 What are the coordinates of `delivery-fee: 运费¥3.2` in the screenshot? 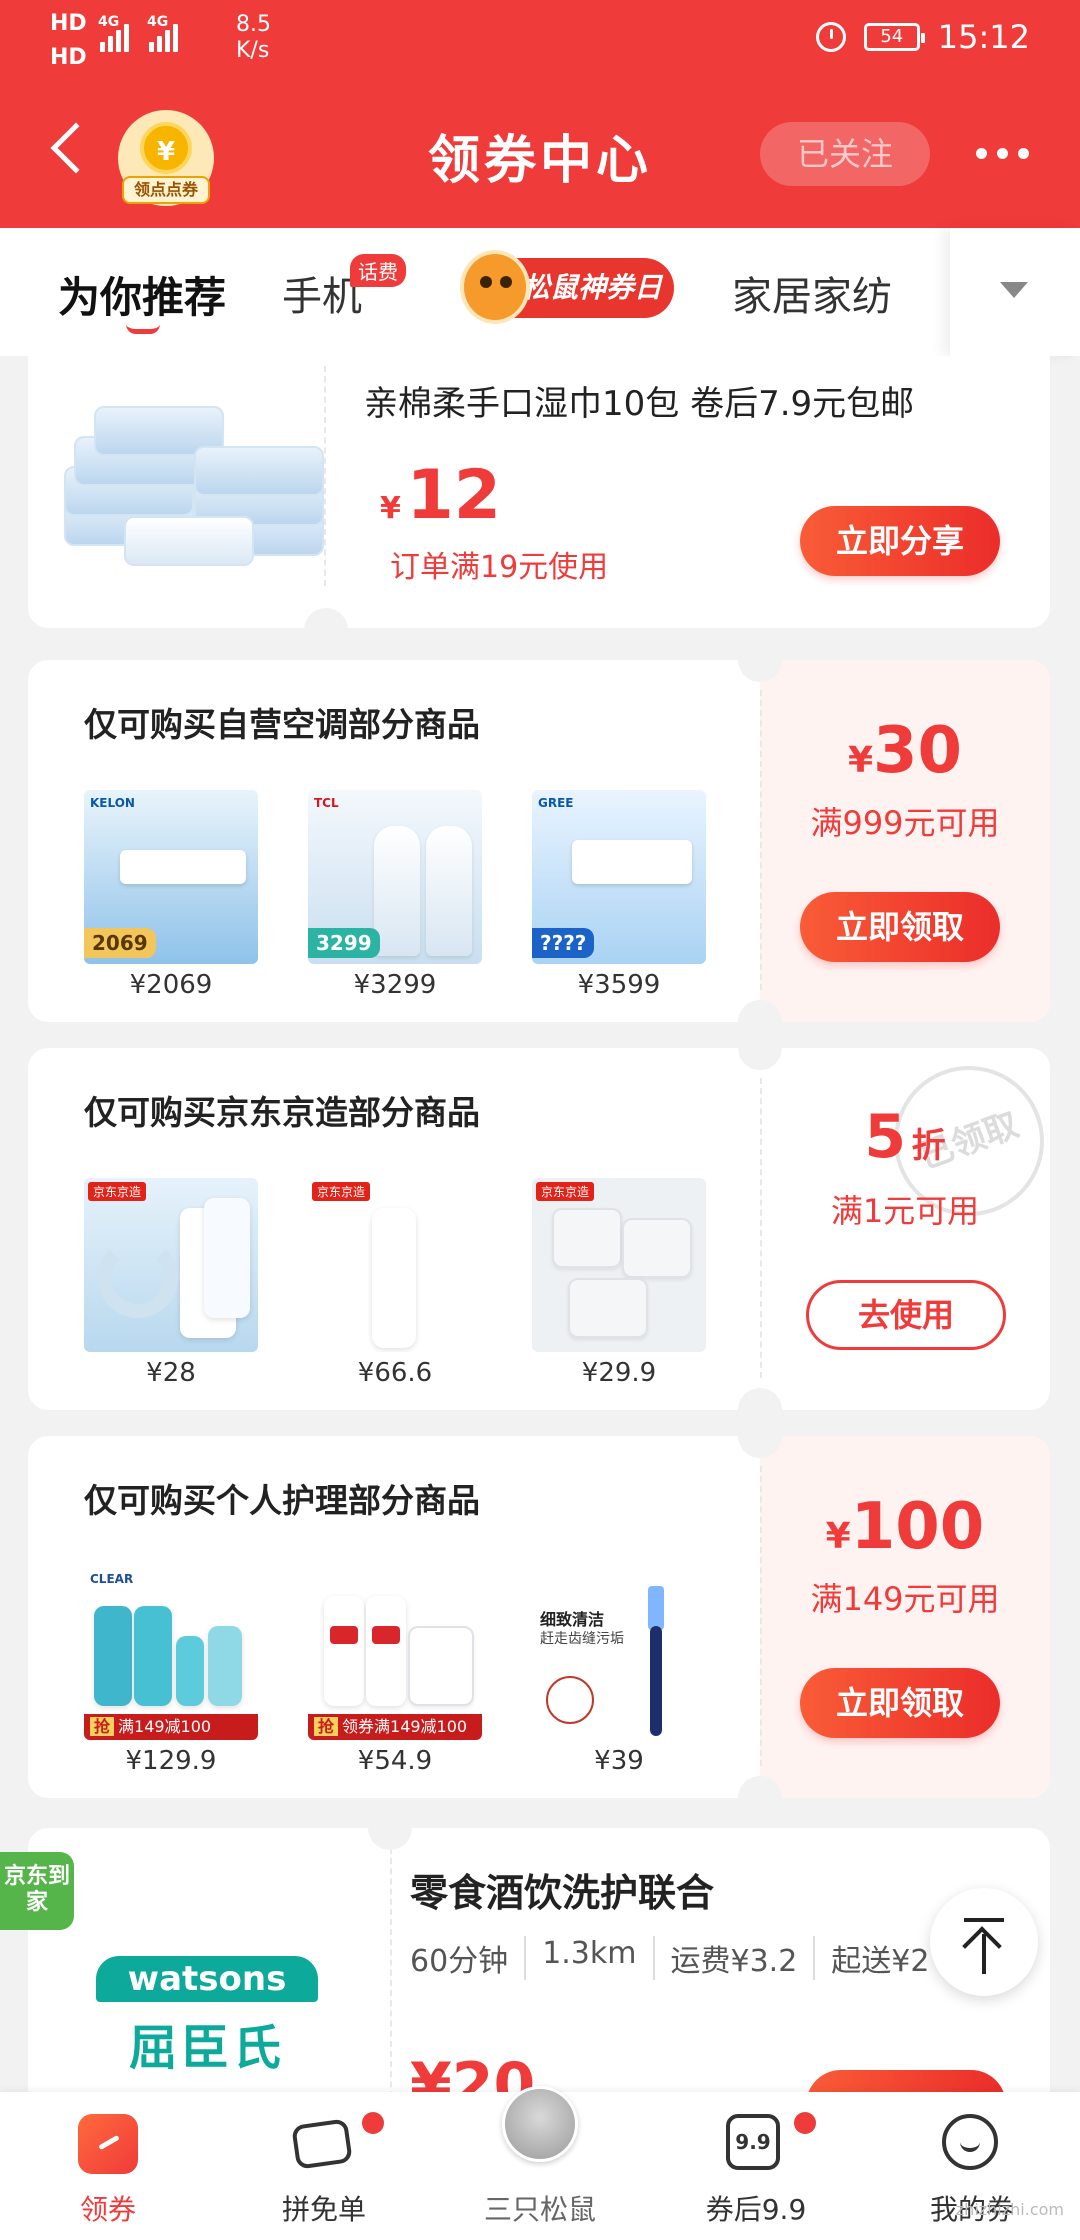 It's located at (743, 1958).